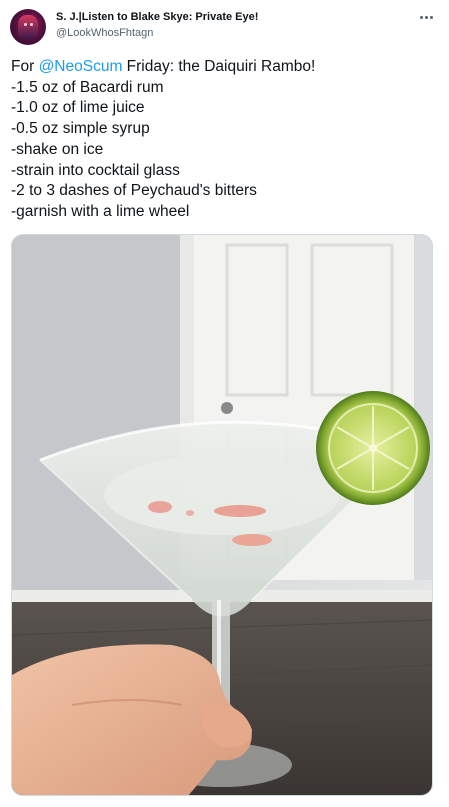 The width and height of the screenshot is (449, 807). What do you see at coordinates (78, 108) in the screenshot?
I see `recipe-line: -1.0 oz of lime juice` at bounding box center [78, 108].